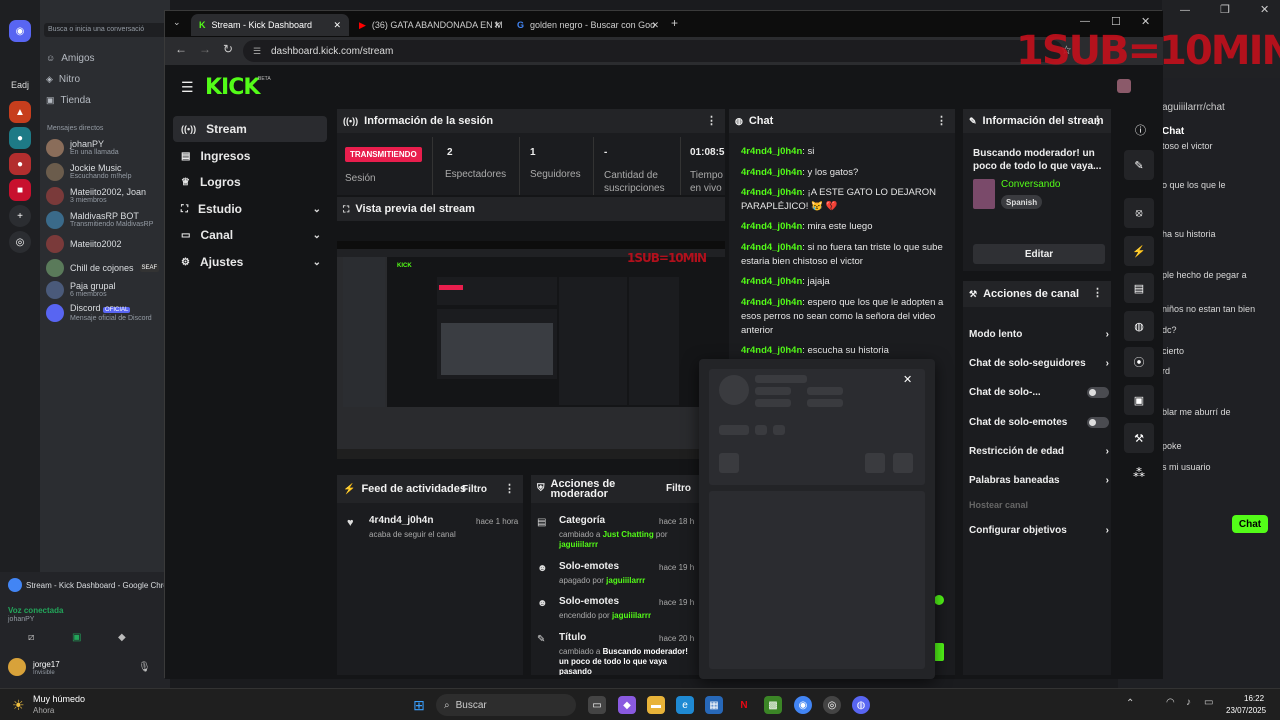  What do you see at coordinates (401, 520) in the screenshot?
I see `feed-item-title: 4r4nd4_j0h4n` at bounding box center [401, 520].